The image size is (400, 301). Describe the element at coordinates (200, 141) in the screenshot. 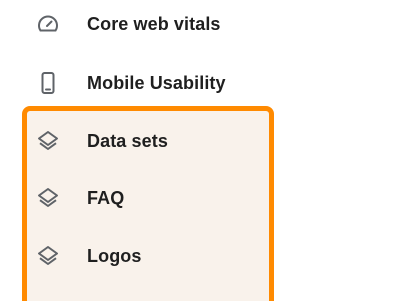

I see `nav-item-data-sets: Data sets` at that location.